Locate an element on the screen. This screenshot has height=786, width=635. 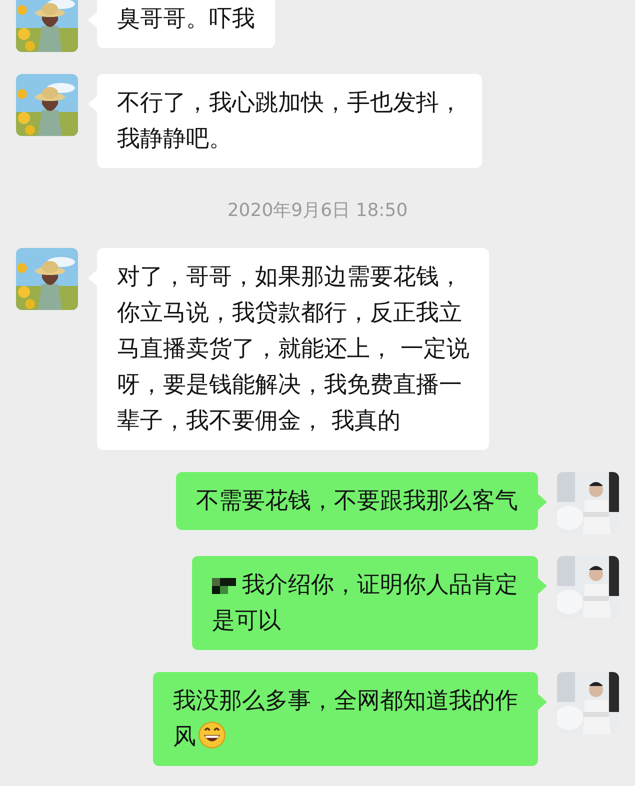
message-text: 臭哥哥。吓我 is located at coordinates (186, 19).